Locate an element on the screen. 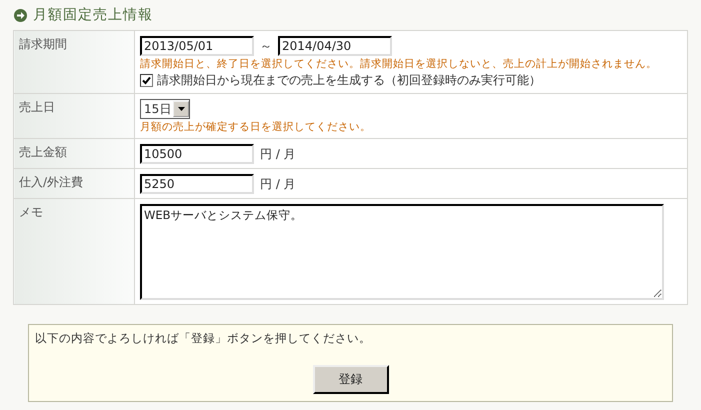  arrow-circle-icon is located at coordinates (20, 15).